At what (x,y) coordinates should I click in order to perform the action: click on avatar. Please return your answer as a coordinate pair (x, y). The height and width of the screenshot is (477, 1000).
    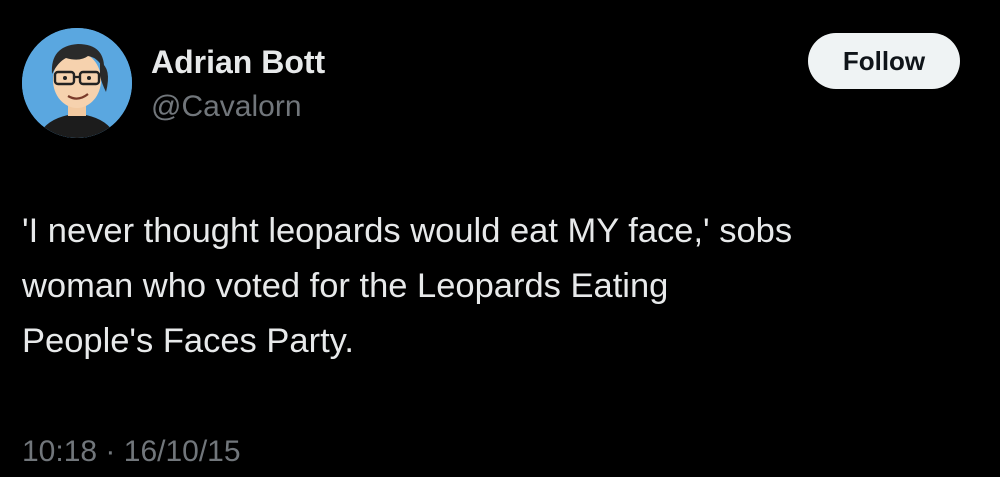
    Looking at the image, I should click on (77, 83).